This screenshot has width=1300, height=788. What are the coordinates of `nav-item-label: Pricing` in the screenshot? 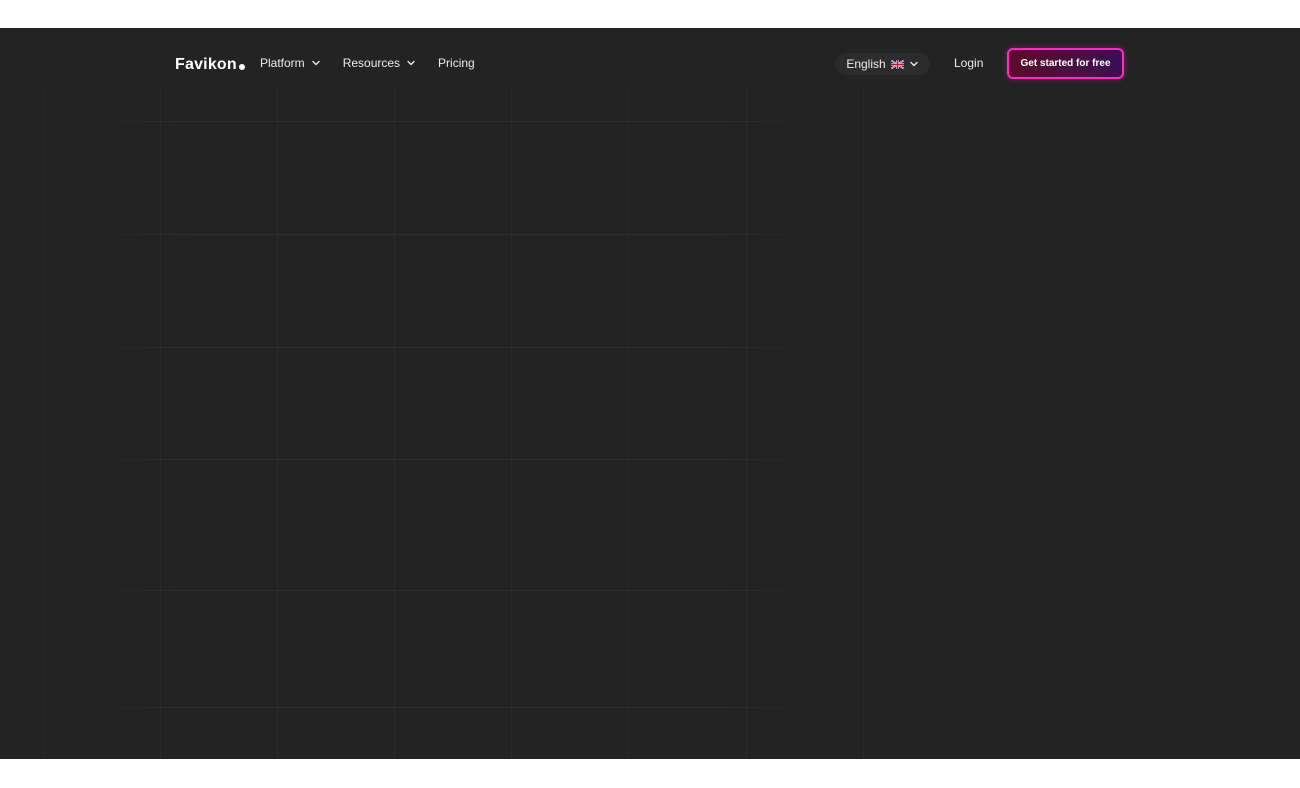 It's located at (456, 63).